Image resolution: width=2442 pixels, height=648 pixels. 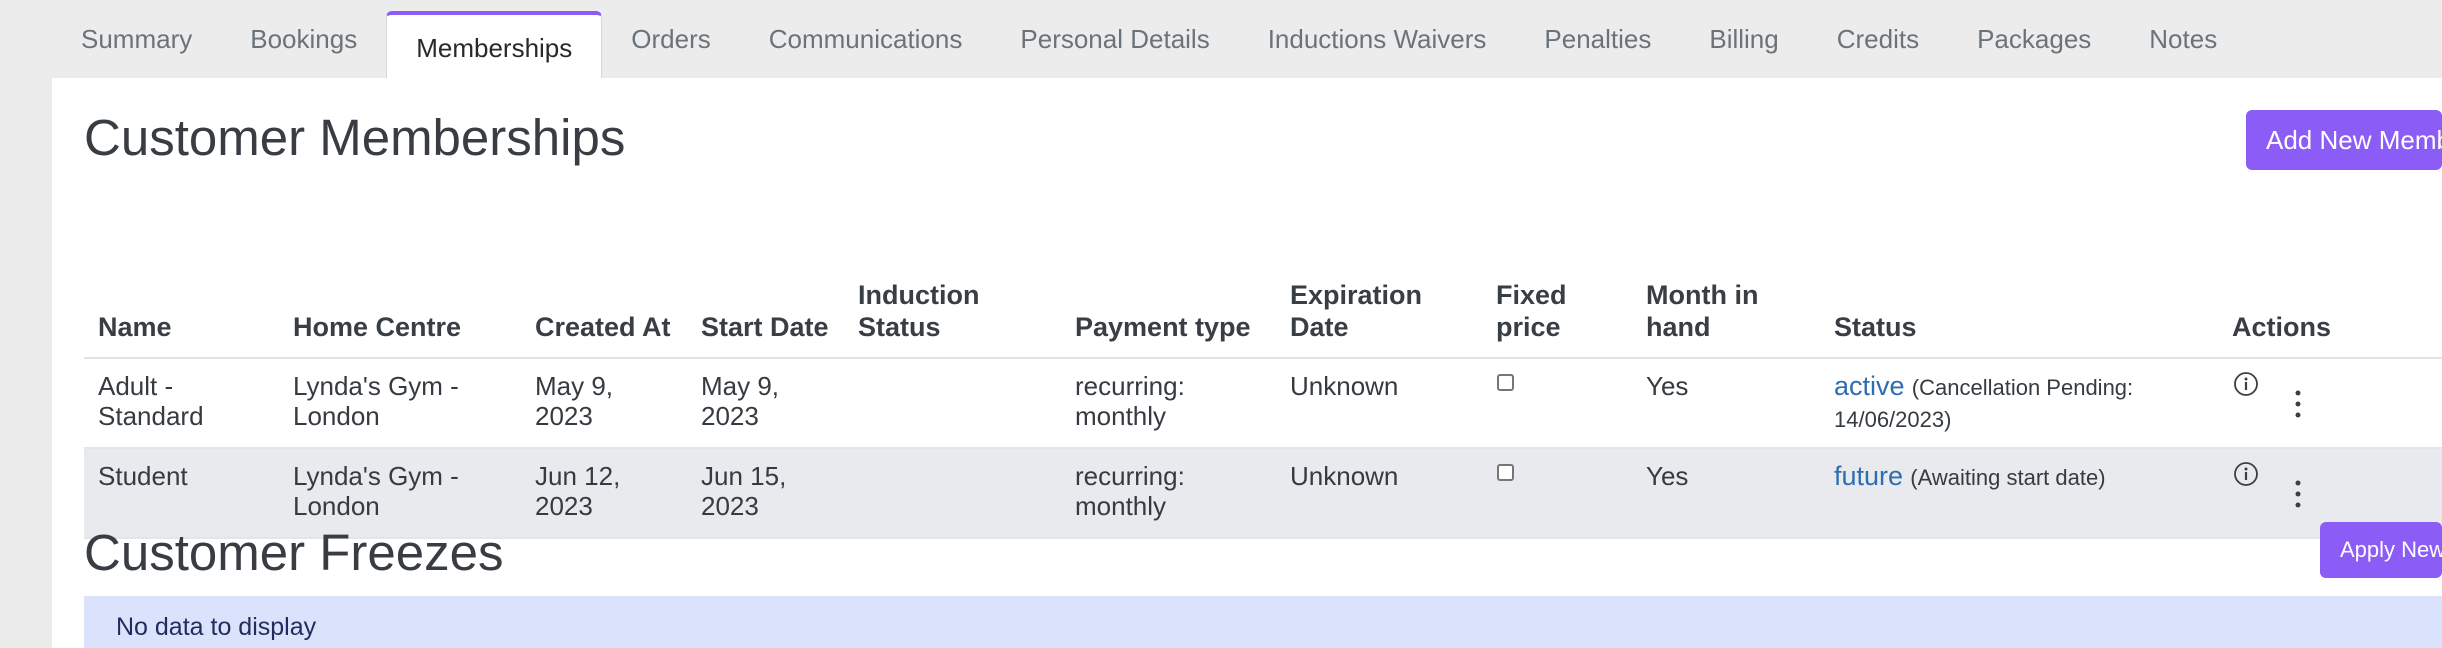 What do you see at coordinates (578, 491) in the screenshot?
I see `cell-created-at: Jun 12, 2023` at bounding box center [578, 491].